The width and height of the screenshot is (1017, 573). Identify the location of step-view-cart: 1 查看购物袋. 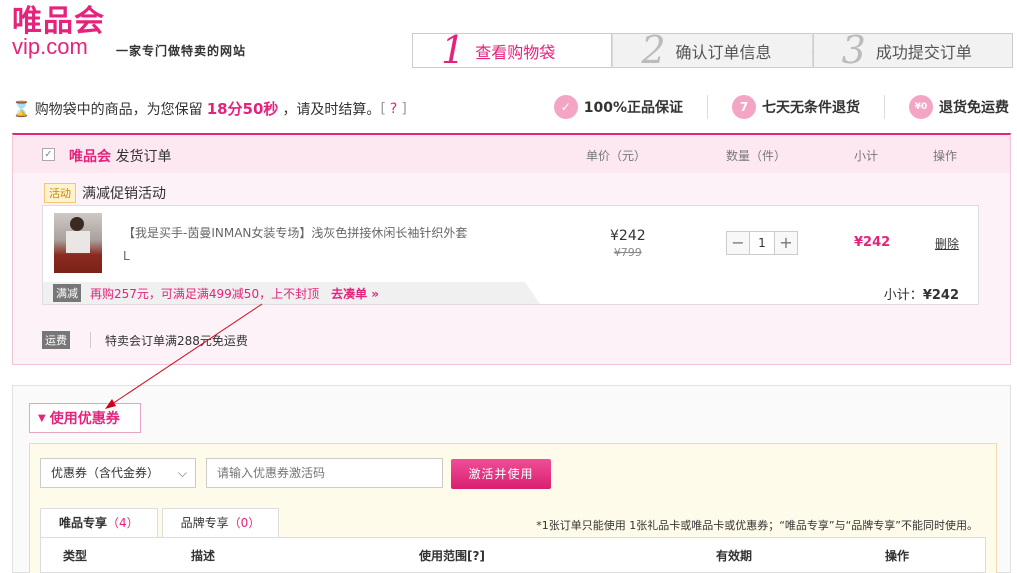
(512, 50).